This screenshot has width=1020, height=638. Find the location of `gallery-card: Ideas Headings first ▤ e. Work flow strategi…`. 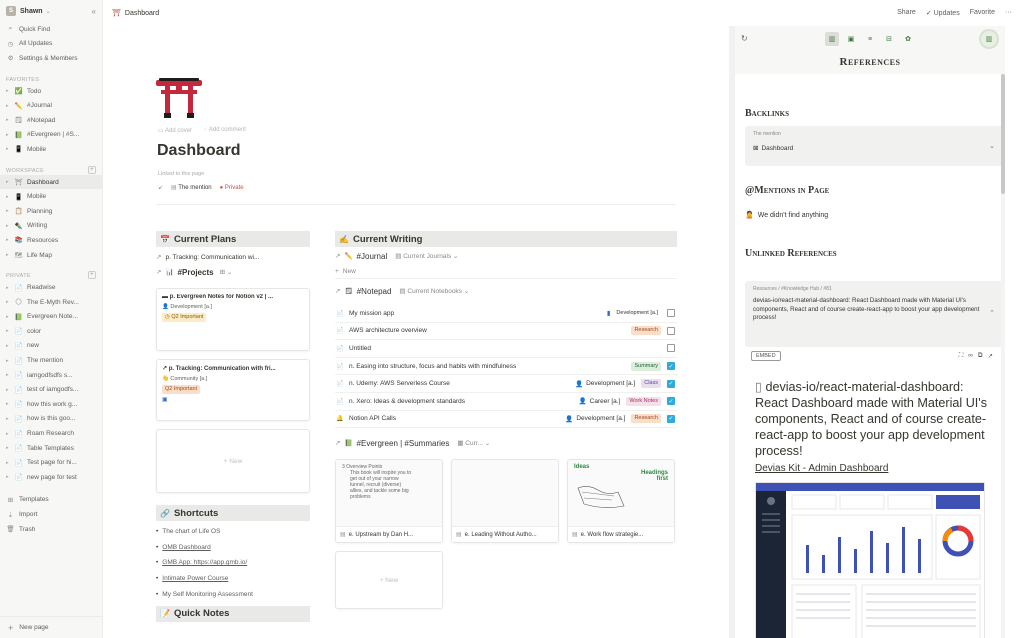

gallery-card: Ideas Headings first ▤ e. Work flow strategi… is located at coordinates (621, 501).